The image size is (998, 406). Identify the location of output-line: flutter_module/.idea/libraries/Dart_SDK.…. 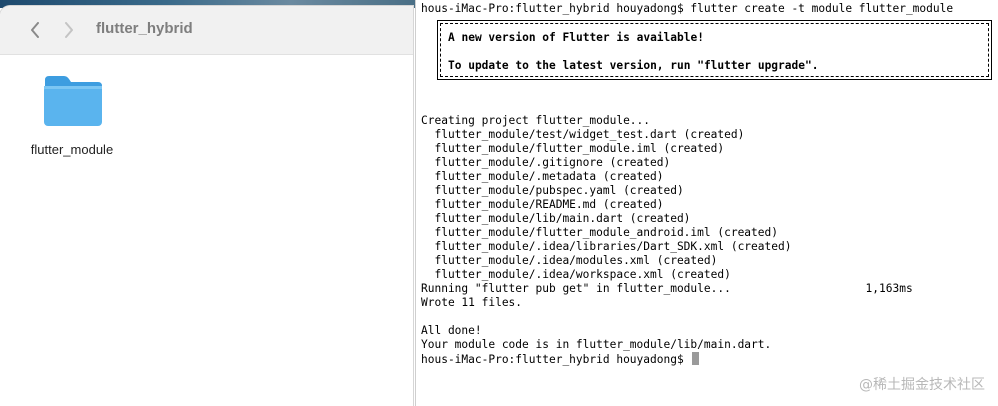
(606, 246).